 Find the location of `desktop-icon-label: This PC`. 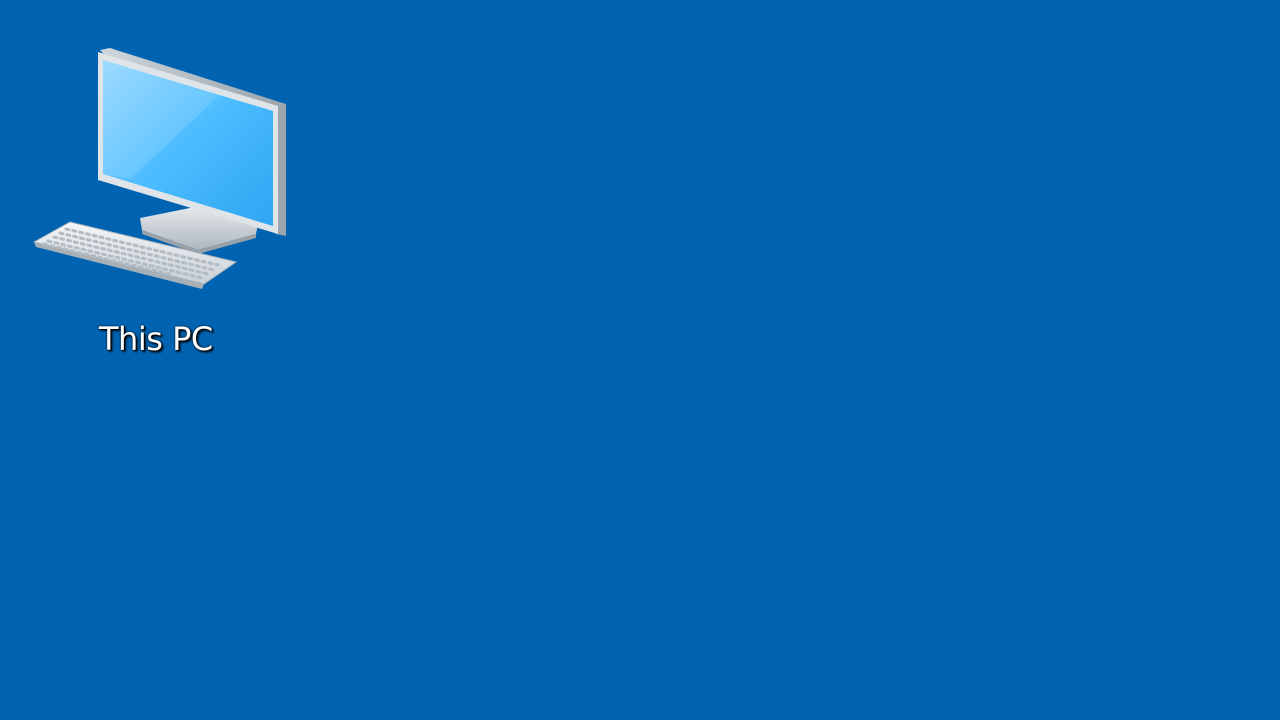

desktop-icon-label: This PC is located at coordinates (156, 339).